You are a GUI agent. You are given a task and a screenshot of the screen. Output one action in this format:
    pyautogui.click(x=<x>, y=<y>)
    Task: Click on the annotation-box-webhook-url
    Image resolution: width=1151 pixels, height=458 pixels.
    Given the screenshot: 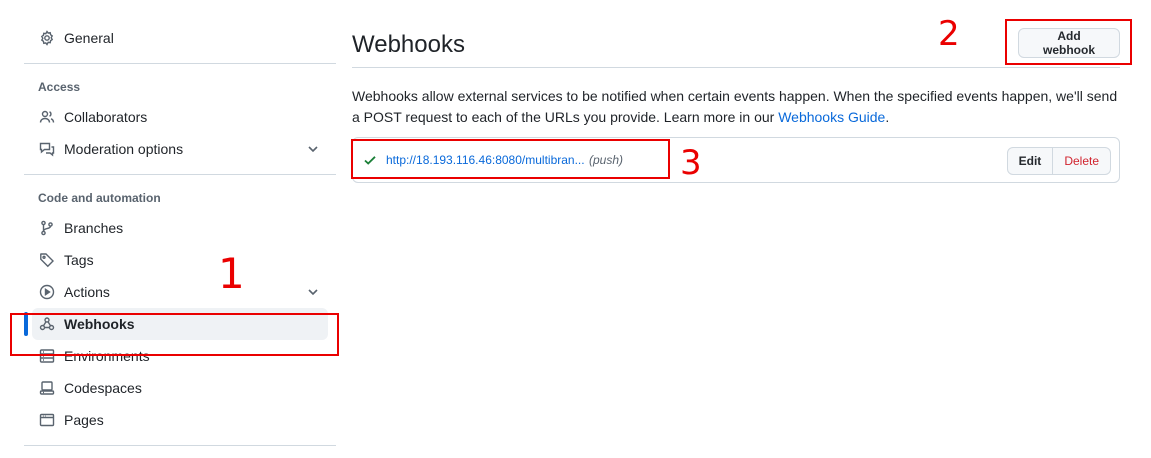 What is the action you would take?
    pyautogui.click(x=510, y=159)
    